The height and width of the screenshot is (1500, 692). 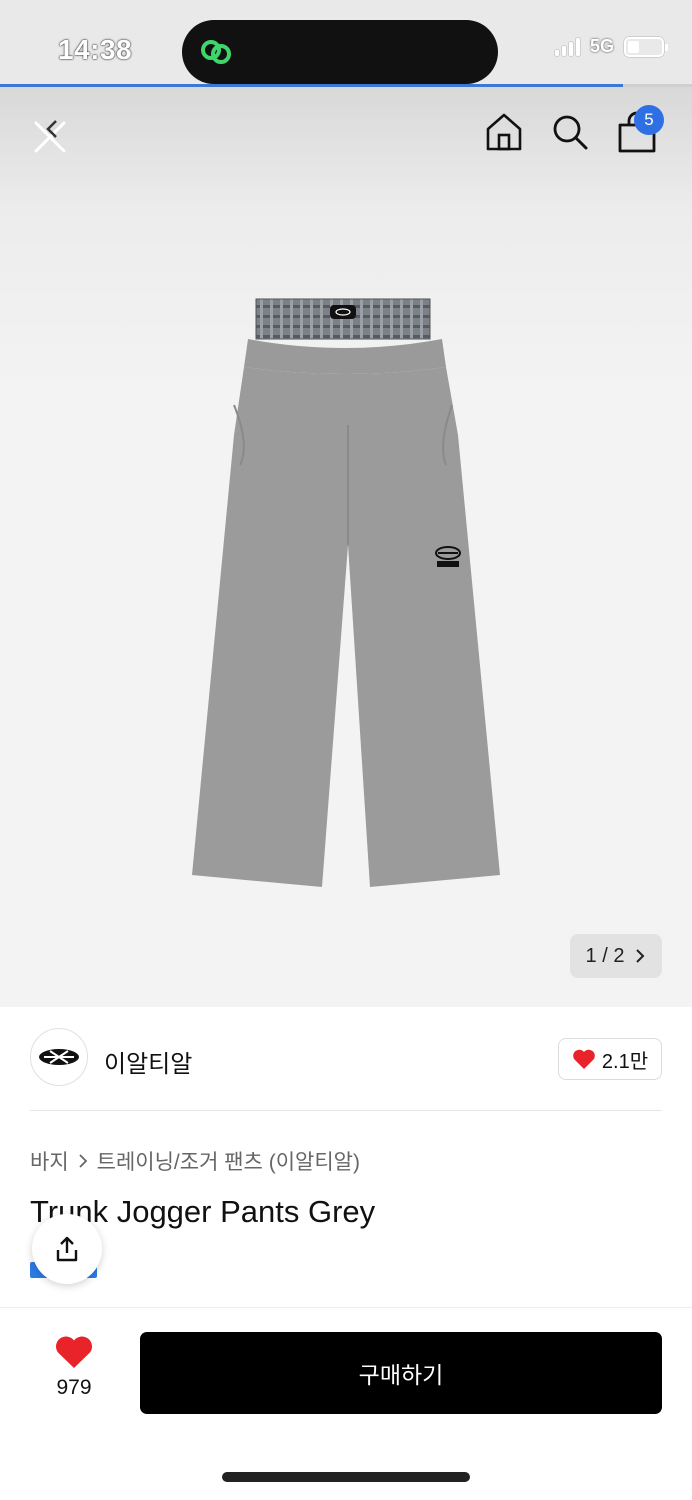 I want to click on breadcrumb-subcategory: 트레이닝/조거 팬츠 (이알티알), so click(x=228, y=1161).